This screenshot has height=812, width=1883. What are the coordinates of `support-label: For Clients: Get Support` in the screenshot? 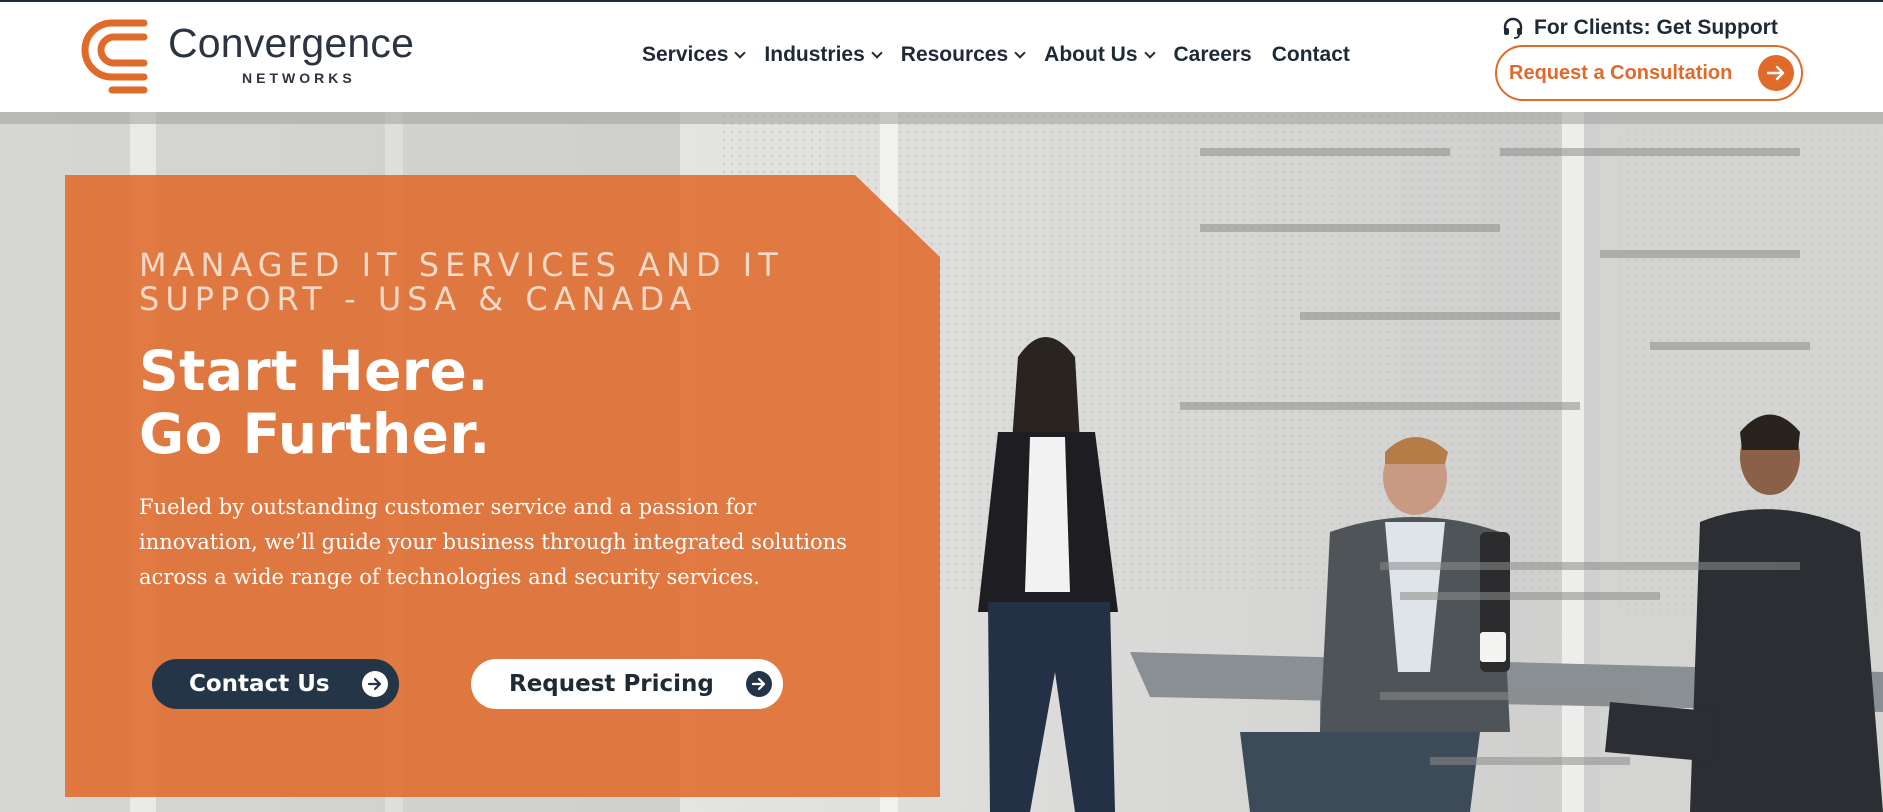 It's located at (1656, 27).